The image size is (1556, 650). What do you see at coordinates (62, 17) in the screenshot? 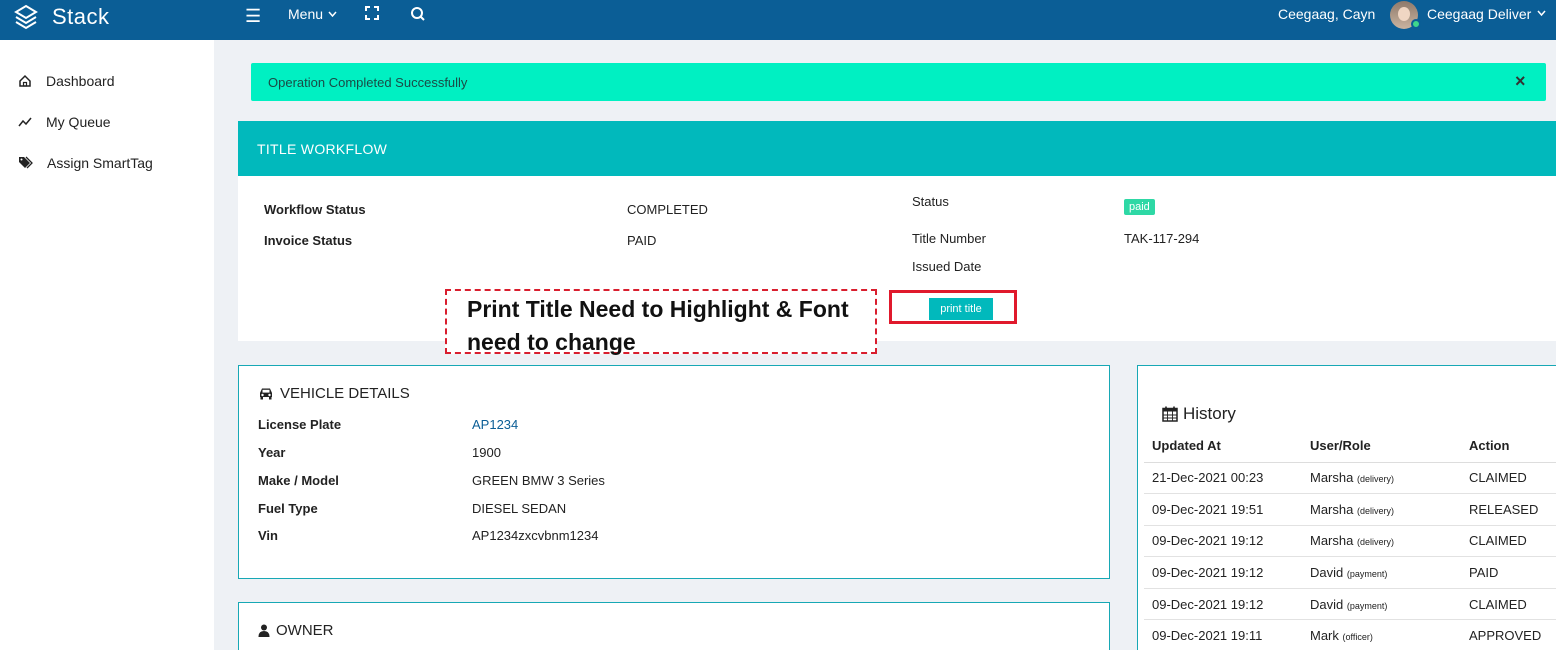
I see `brand: Stack` at bounding box center [62, 17].